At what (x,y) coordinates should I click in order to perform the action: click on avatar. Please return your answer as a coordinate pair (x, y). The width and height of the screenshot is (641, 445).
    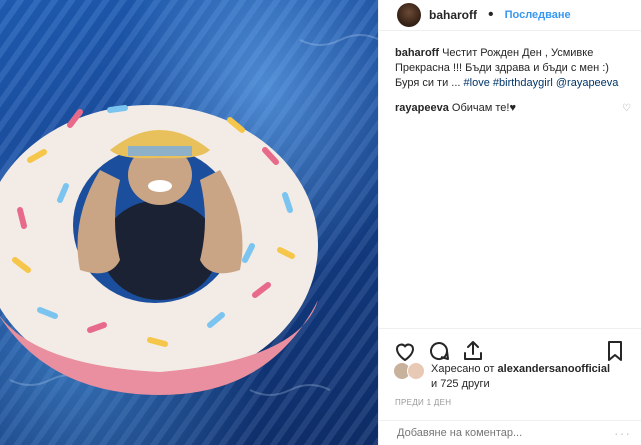
    Looking at the image, I should click on (409, 15).